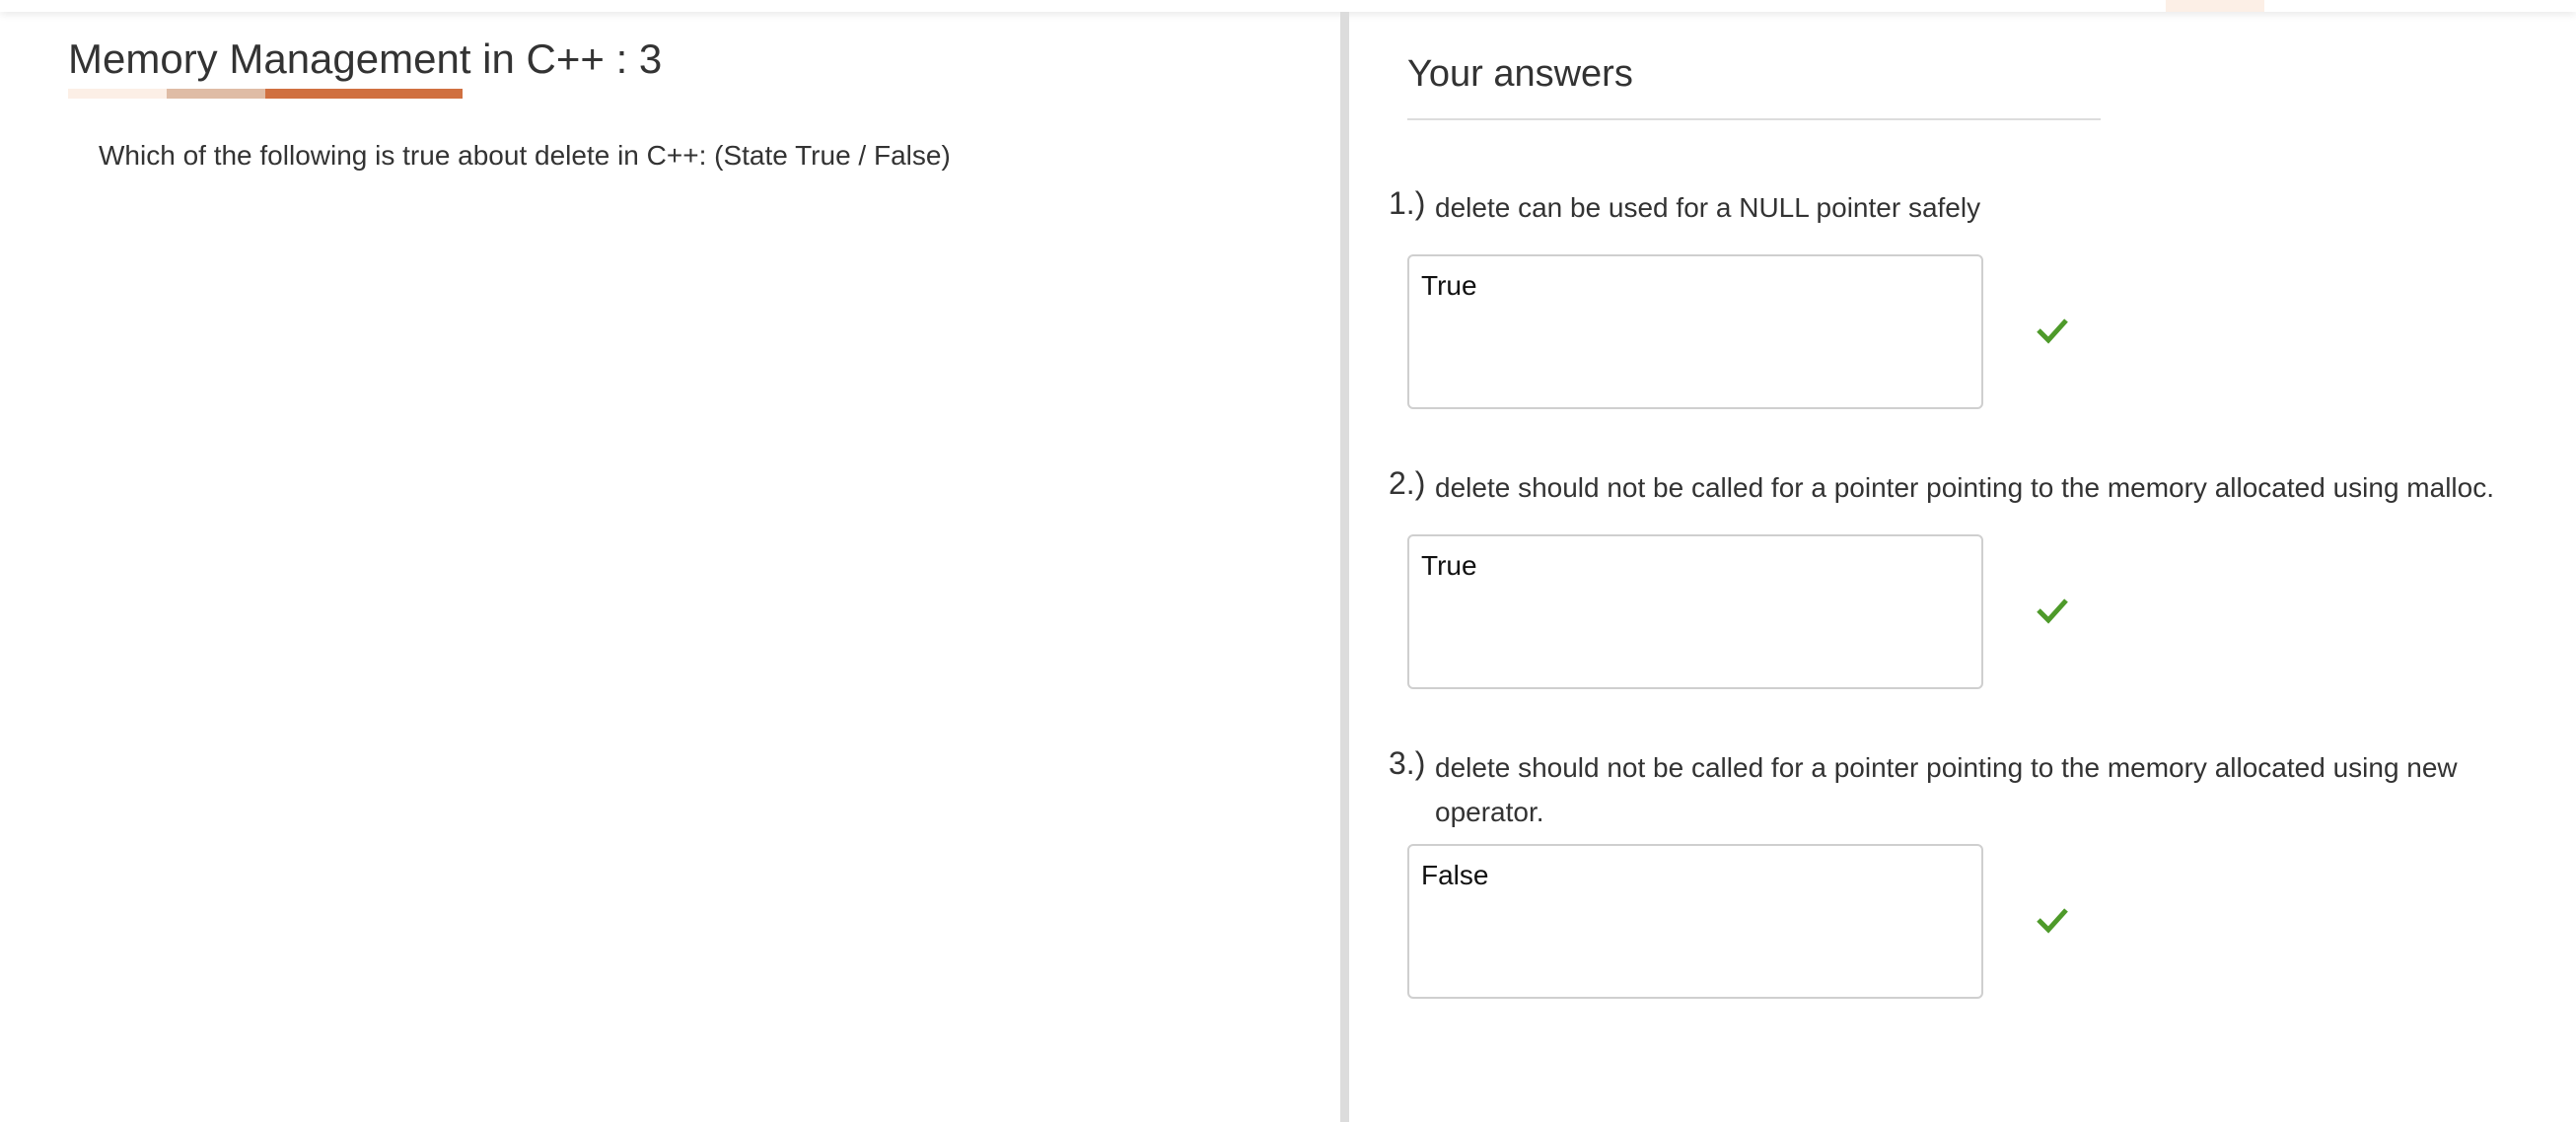 This screenshot has width=2576, height=1122. What do you see at coordinates (1695, 331) in the screenshot?
I see `answer-field-1: True` at bounding box center [1695, 331].